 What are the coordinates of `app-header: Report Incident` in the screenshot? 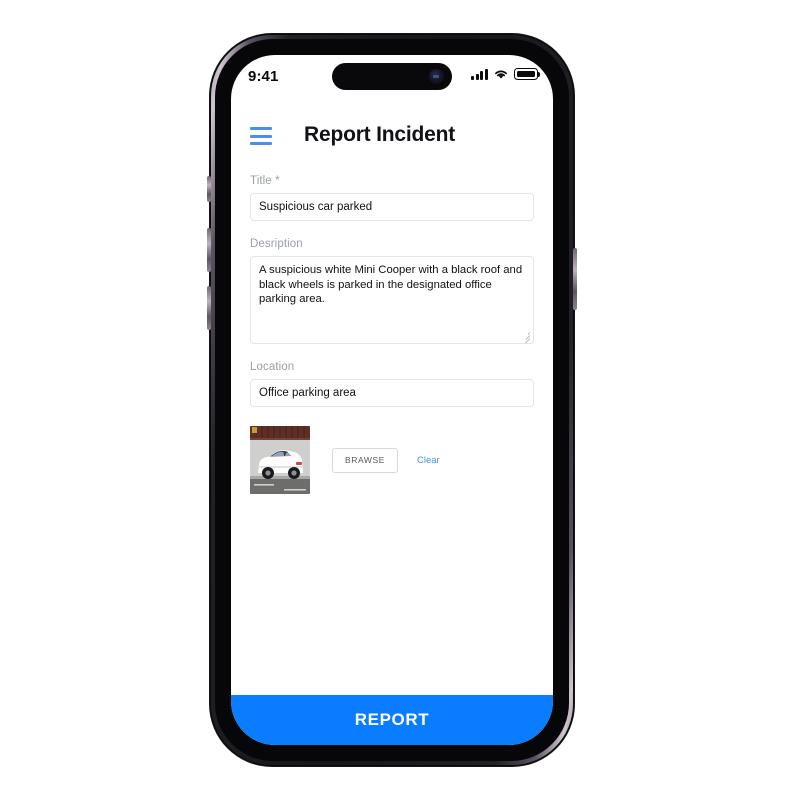 It's located at (392, 139).